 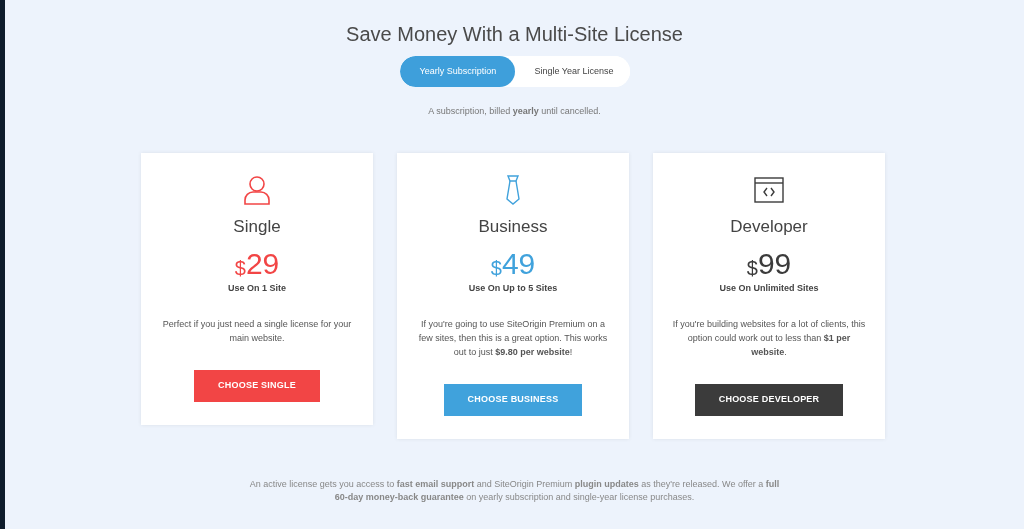 I want to click on license-tab: Single Year License, so click(x=572, y=71).